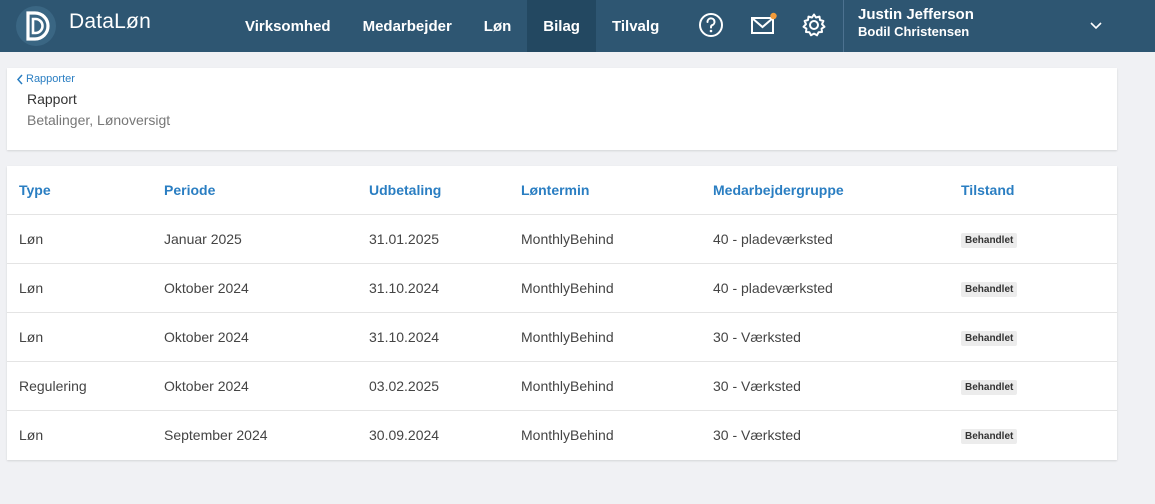 The image size is (1155, 504). I want to click on breadcrumb-back-link: Rapporter, so click(45, 79).